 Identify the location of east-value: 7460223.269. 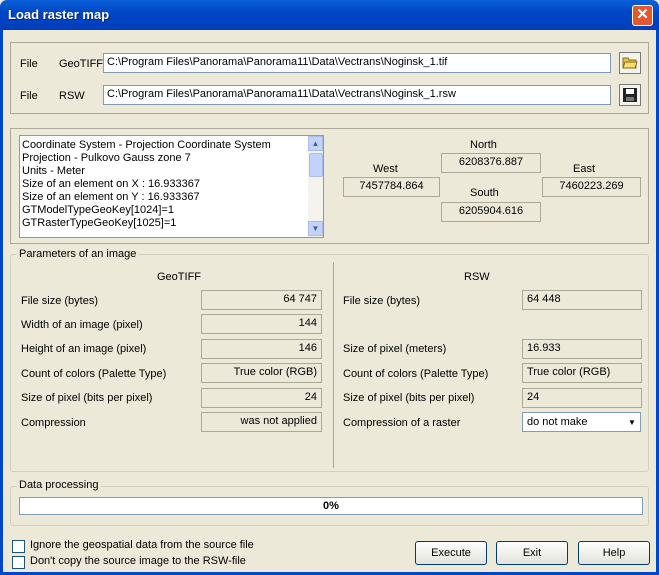
(591, 187).